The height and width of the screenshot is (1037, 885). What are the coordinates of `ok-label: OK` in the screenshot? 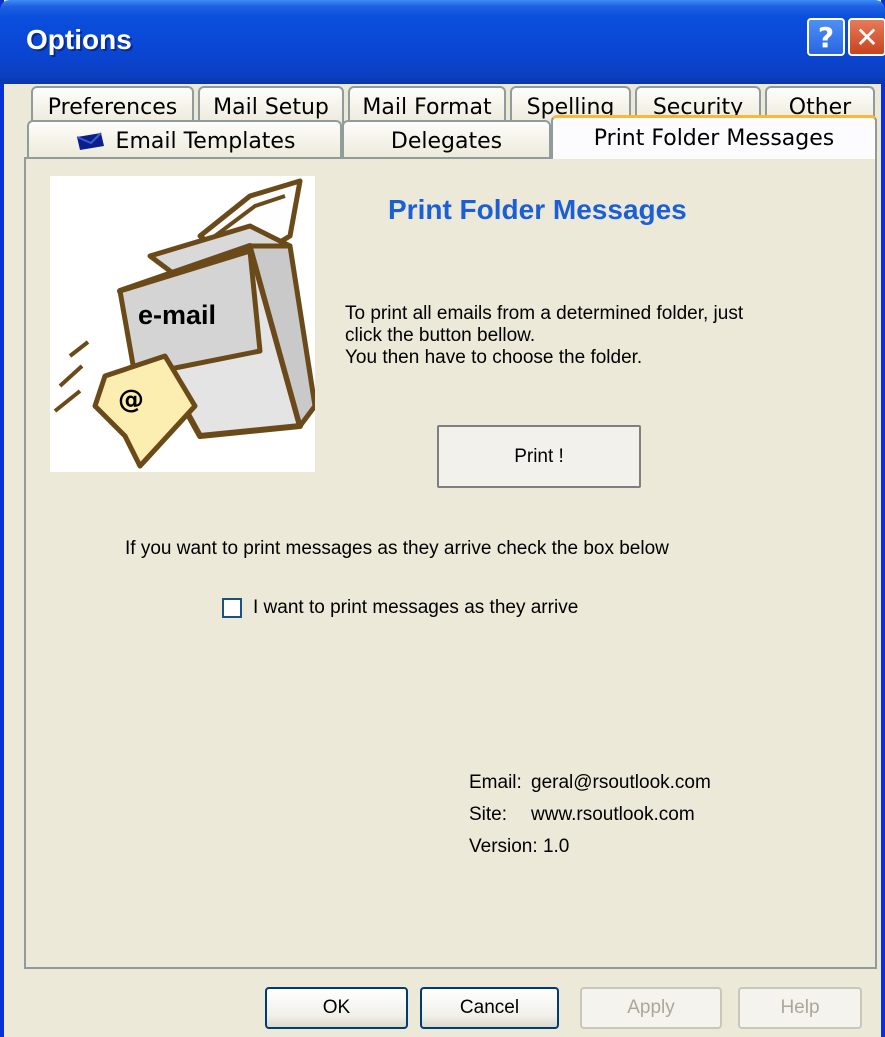 It's located at (336, 1007).